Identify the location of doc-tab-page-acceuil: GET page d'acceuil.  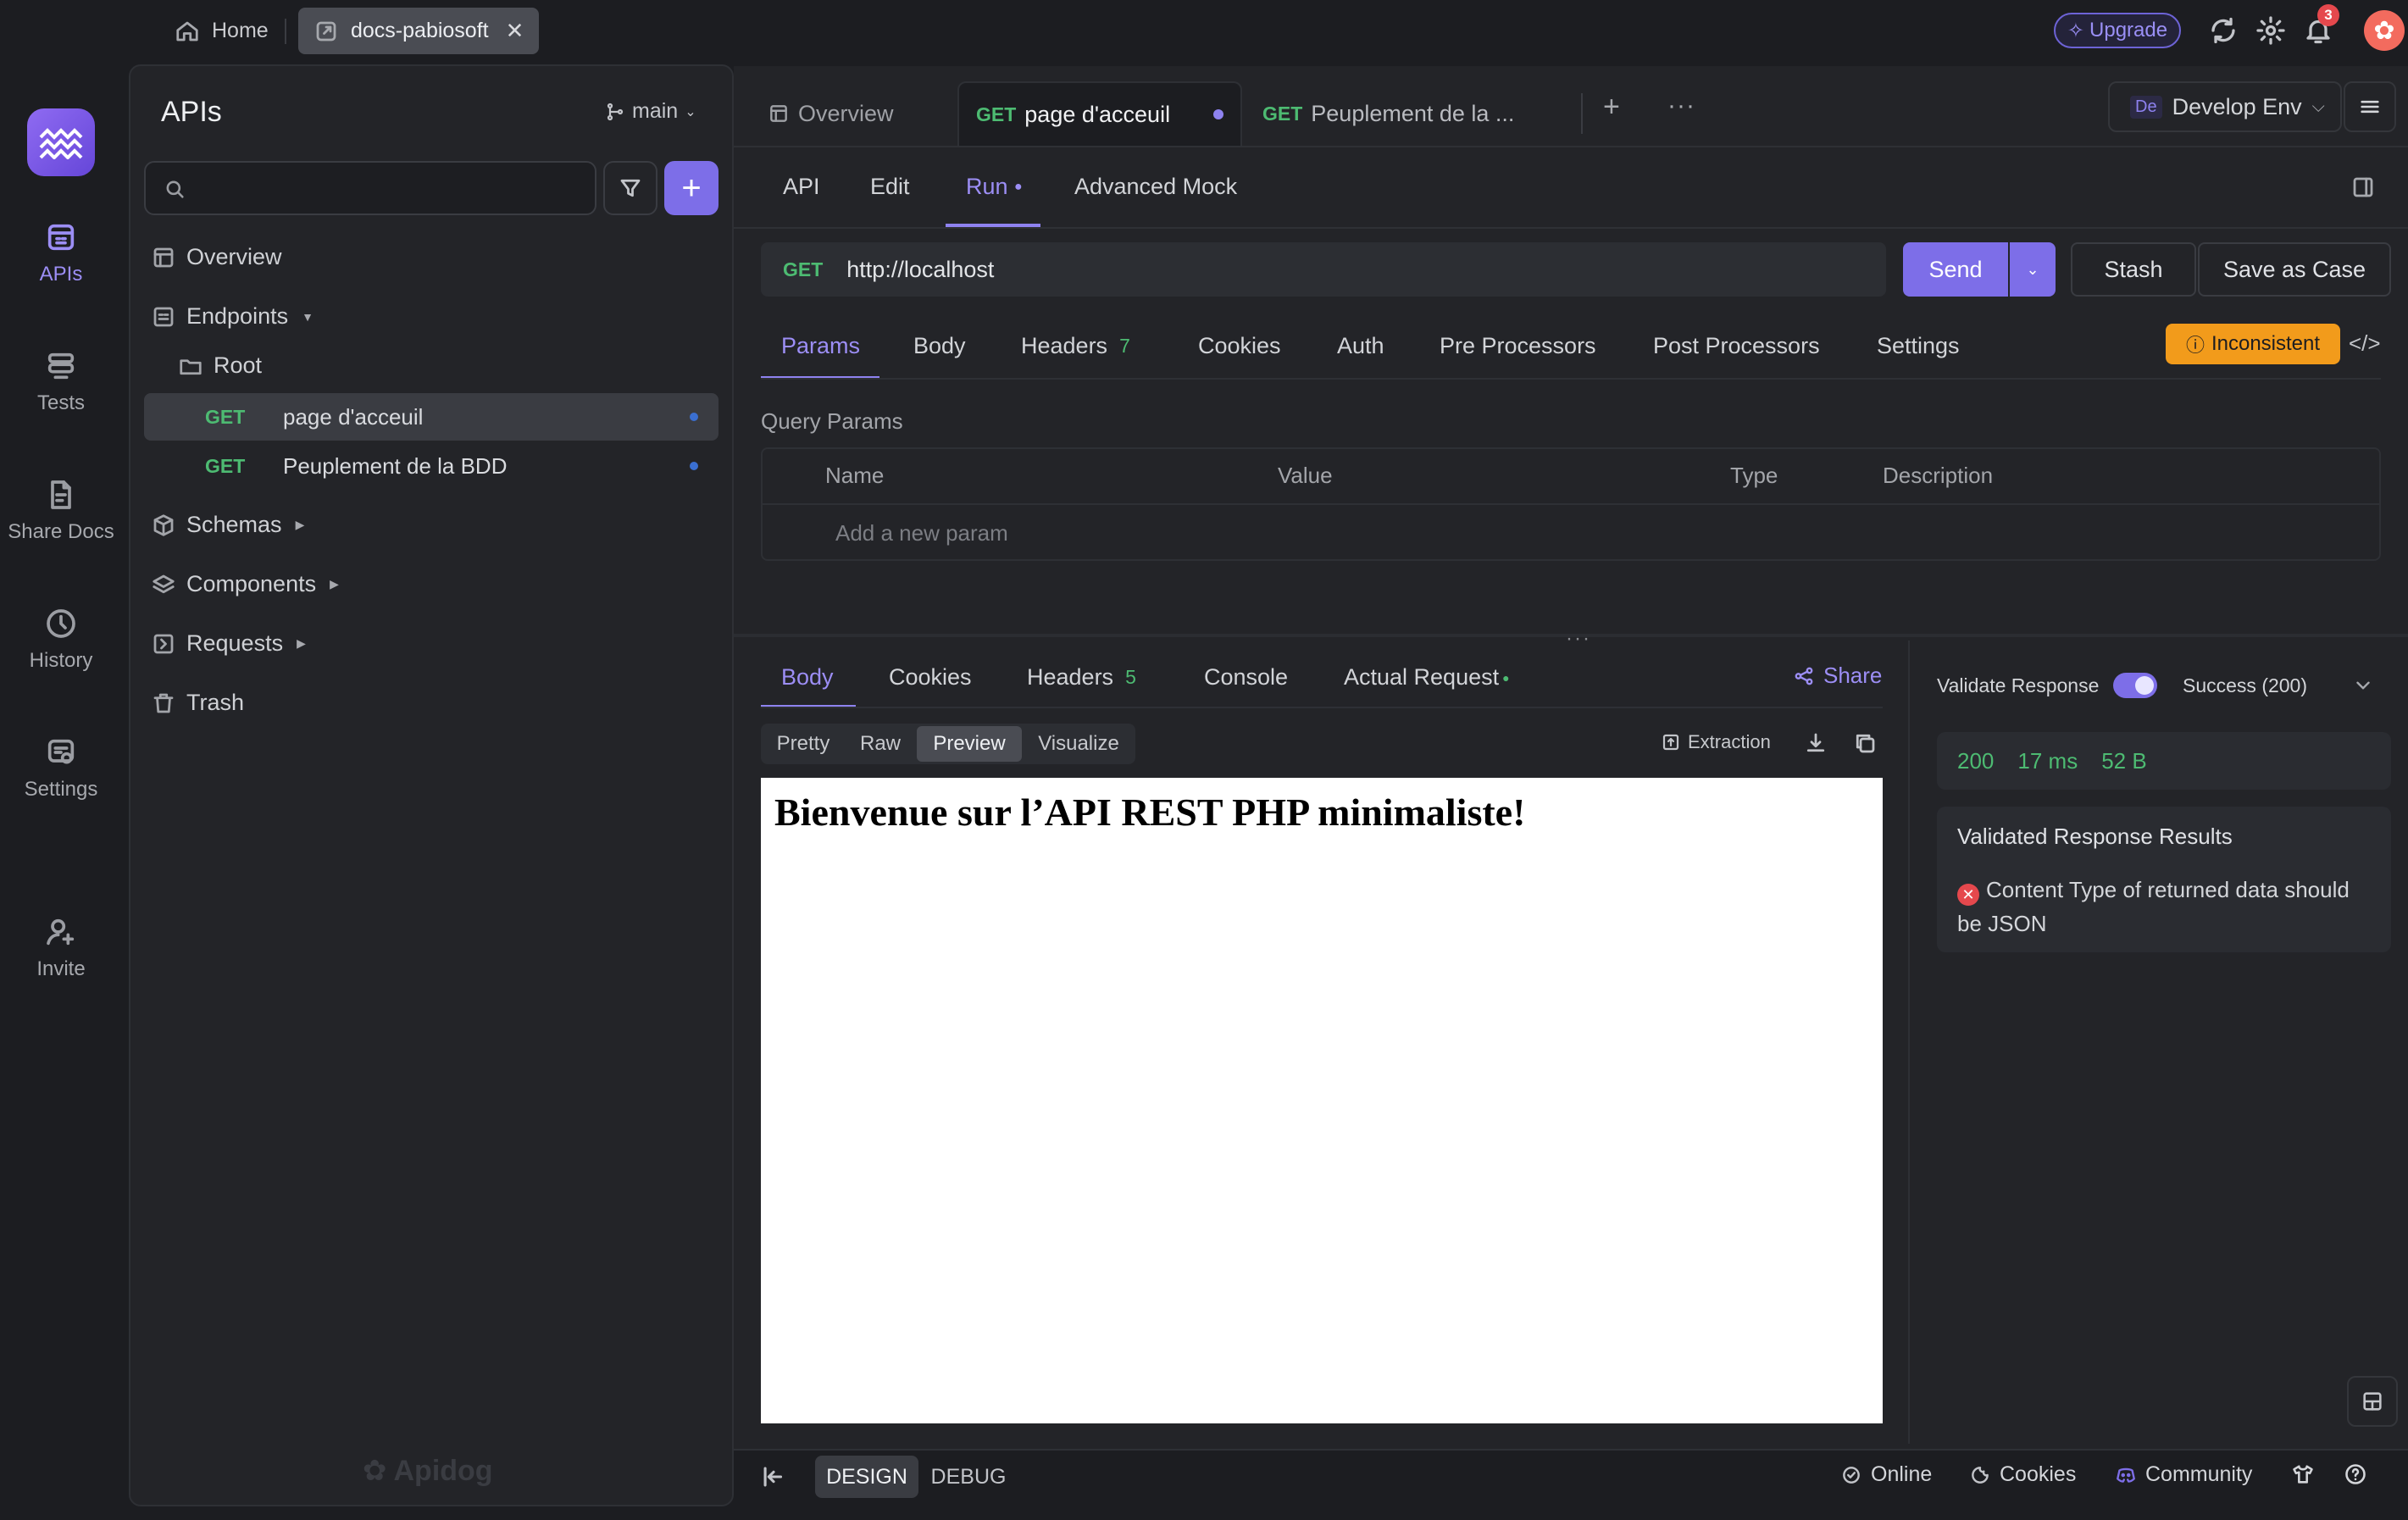
(1099, 113).